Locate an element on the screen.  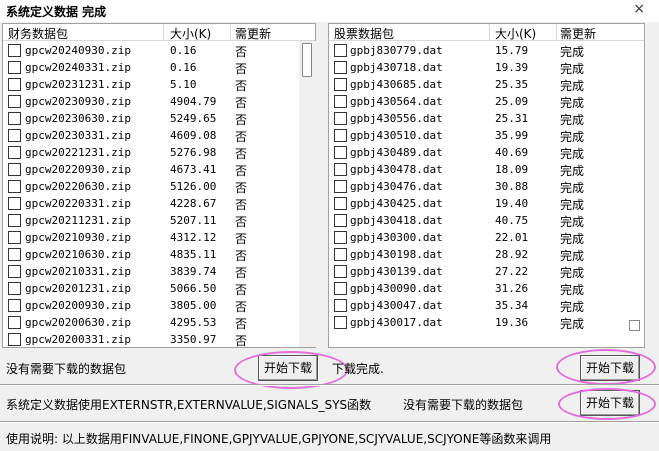
list-item: gpbj830779.dat 15.79 完成 is located at coordinates (486, 50).